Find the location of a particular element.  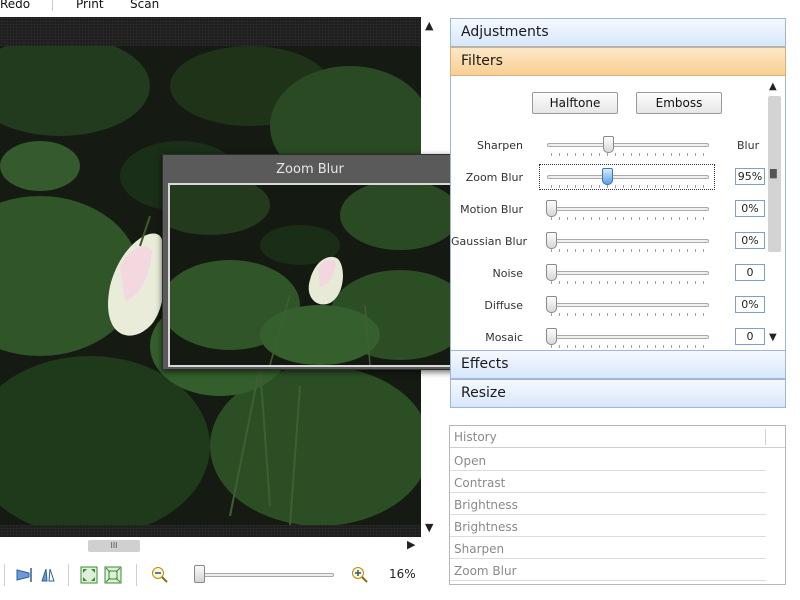

zoom-out-icon is located at coordinates (160, 575).